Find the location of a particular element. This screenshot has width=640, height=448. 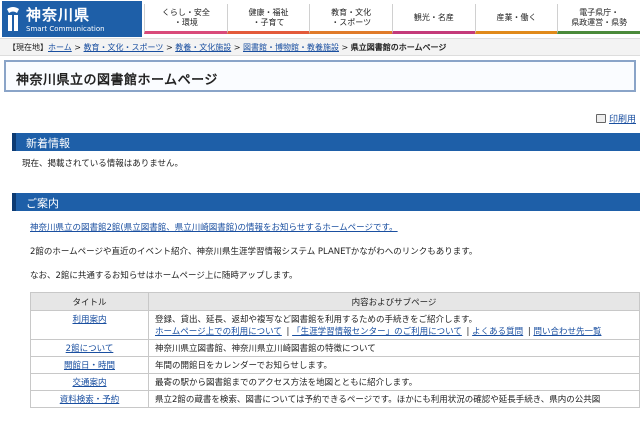

nav-tourism: 観光・名産 is located at coordinates (433, 19).